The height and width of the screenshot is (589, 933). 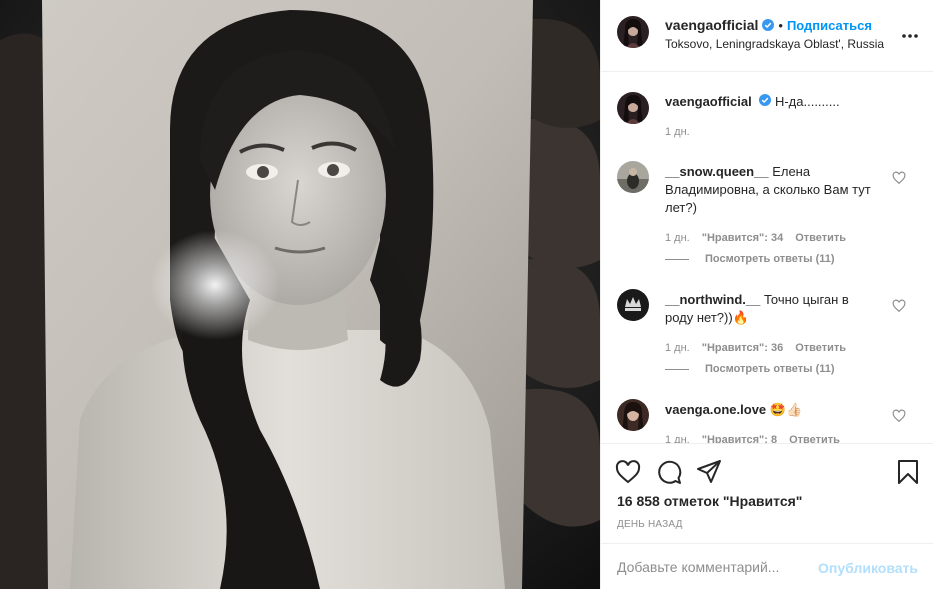 I want to click on caption-time: 1 дн., so click(x=677, y=132).